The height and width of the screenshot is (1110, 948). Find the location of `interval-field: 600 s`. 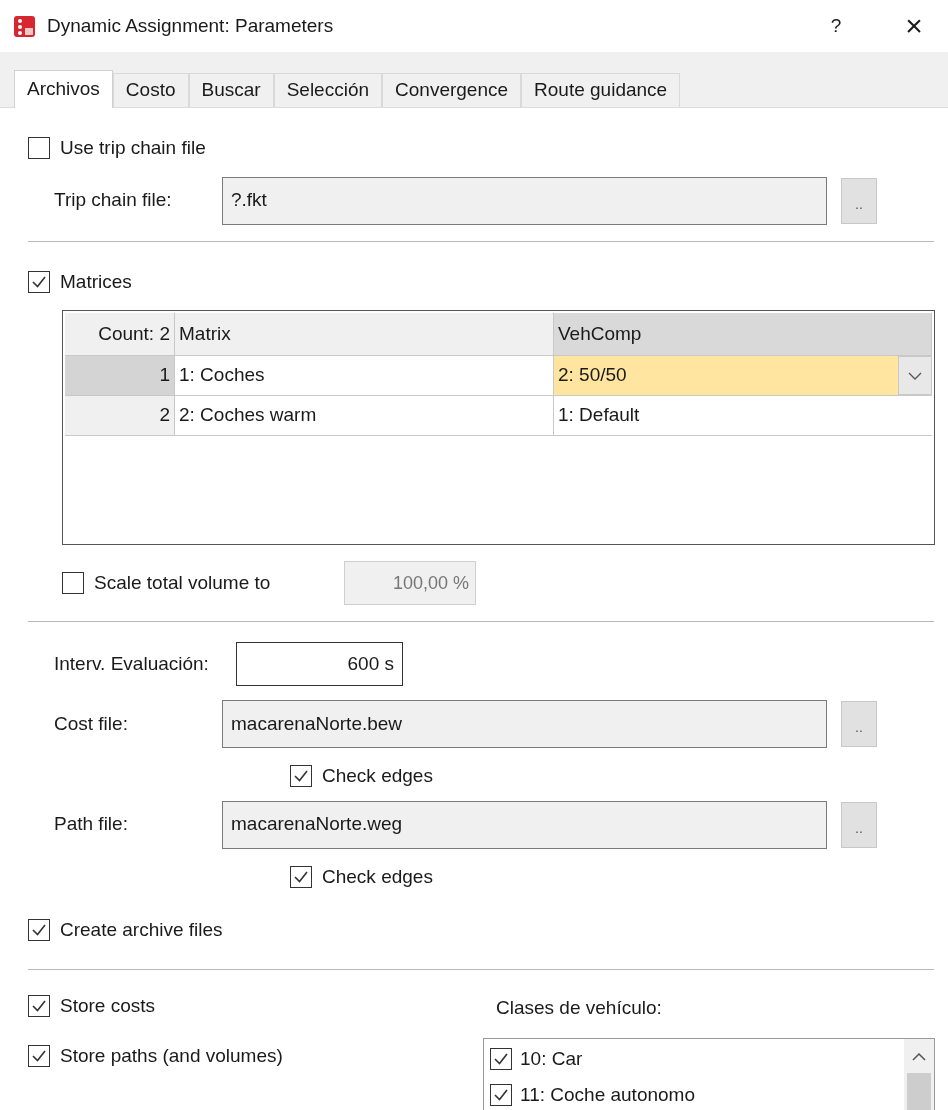

interval-field: 600 s is located at coordinates (319, 664).